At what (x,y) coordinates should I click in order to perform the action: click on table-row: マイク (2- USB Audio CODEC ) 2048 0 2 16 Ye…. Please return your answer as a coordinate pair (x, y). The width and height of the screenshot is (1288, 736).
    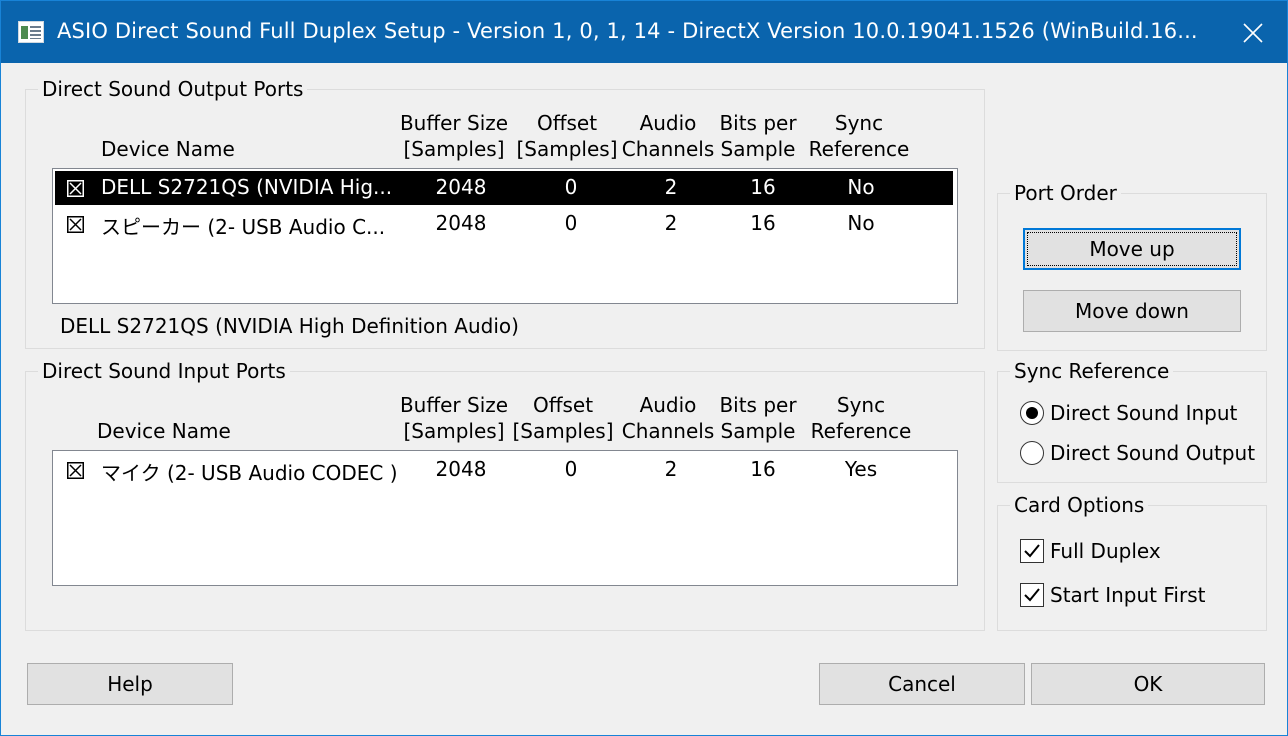
    Looking at the image, I should click on (504, 470).